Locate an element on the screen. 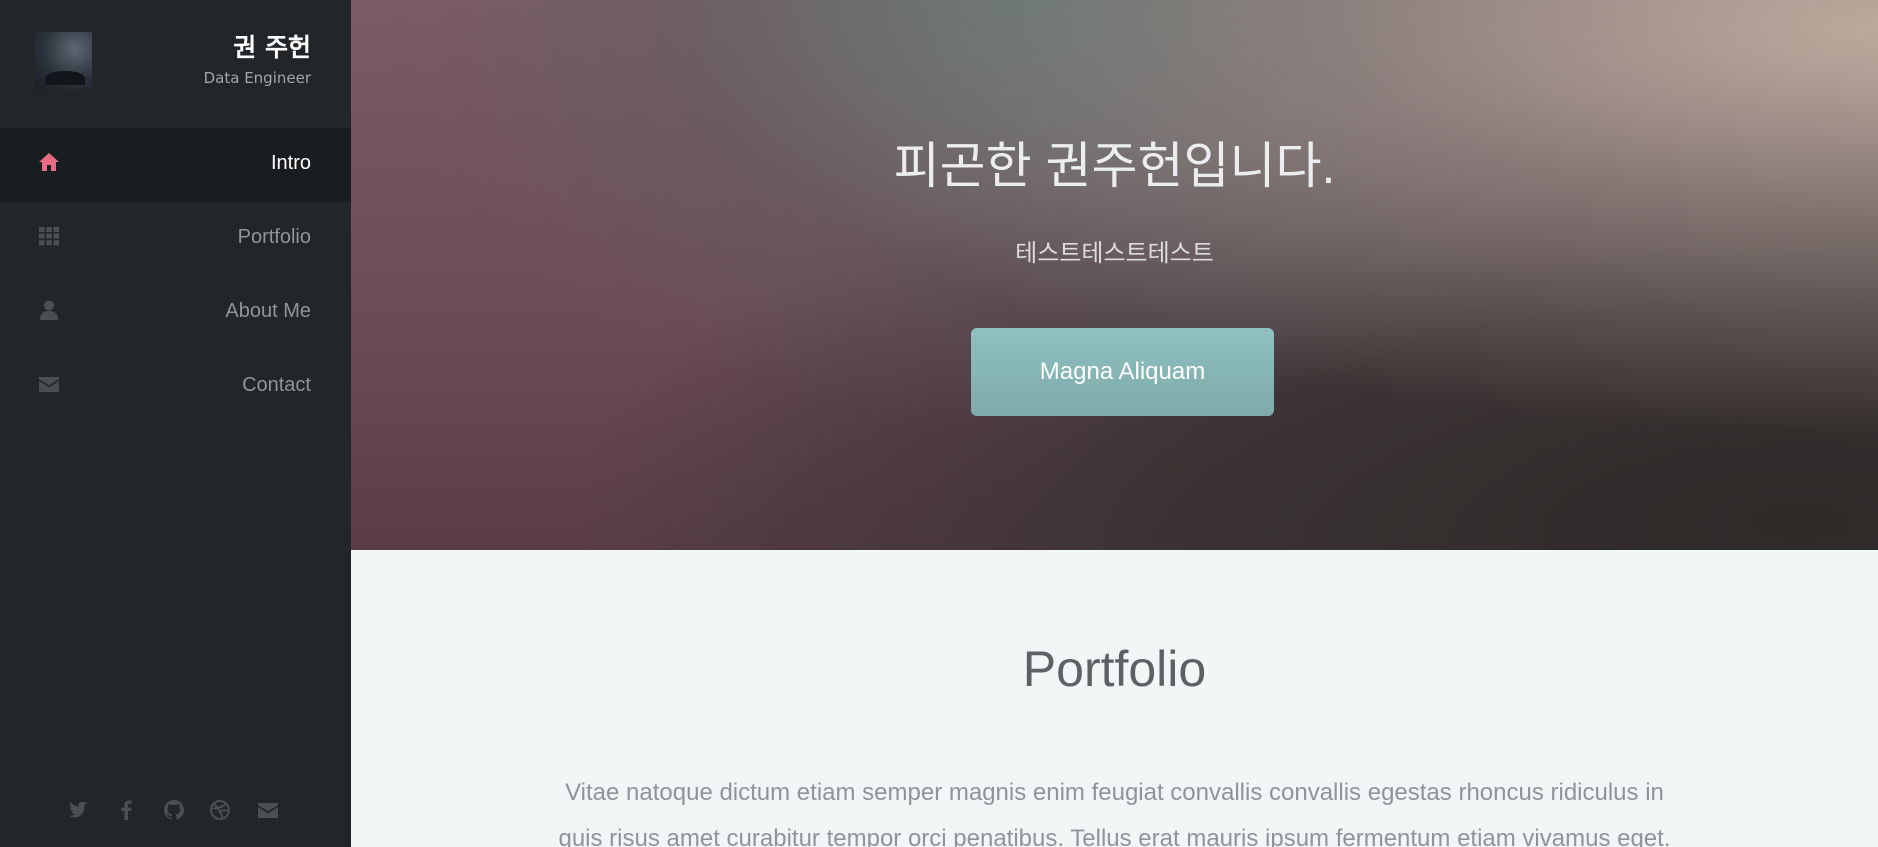 This screenshot has width=1878, height=847. hero-title: 피곤한 권주헌입니다. is located at coordinates (1114, 166).